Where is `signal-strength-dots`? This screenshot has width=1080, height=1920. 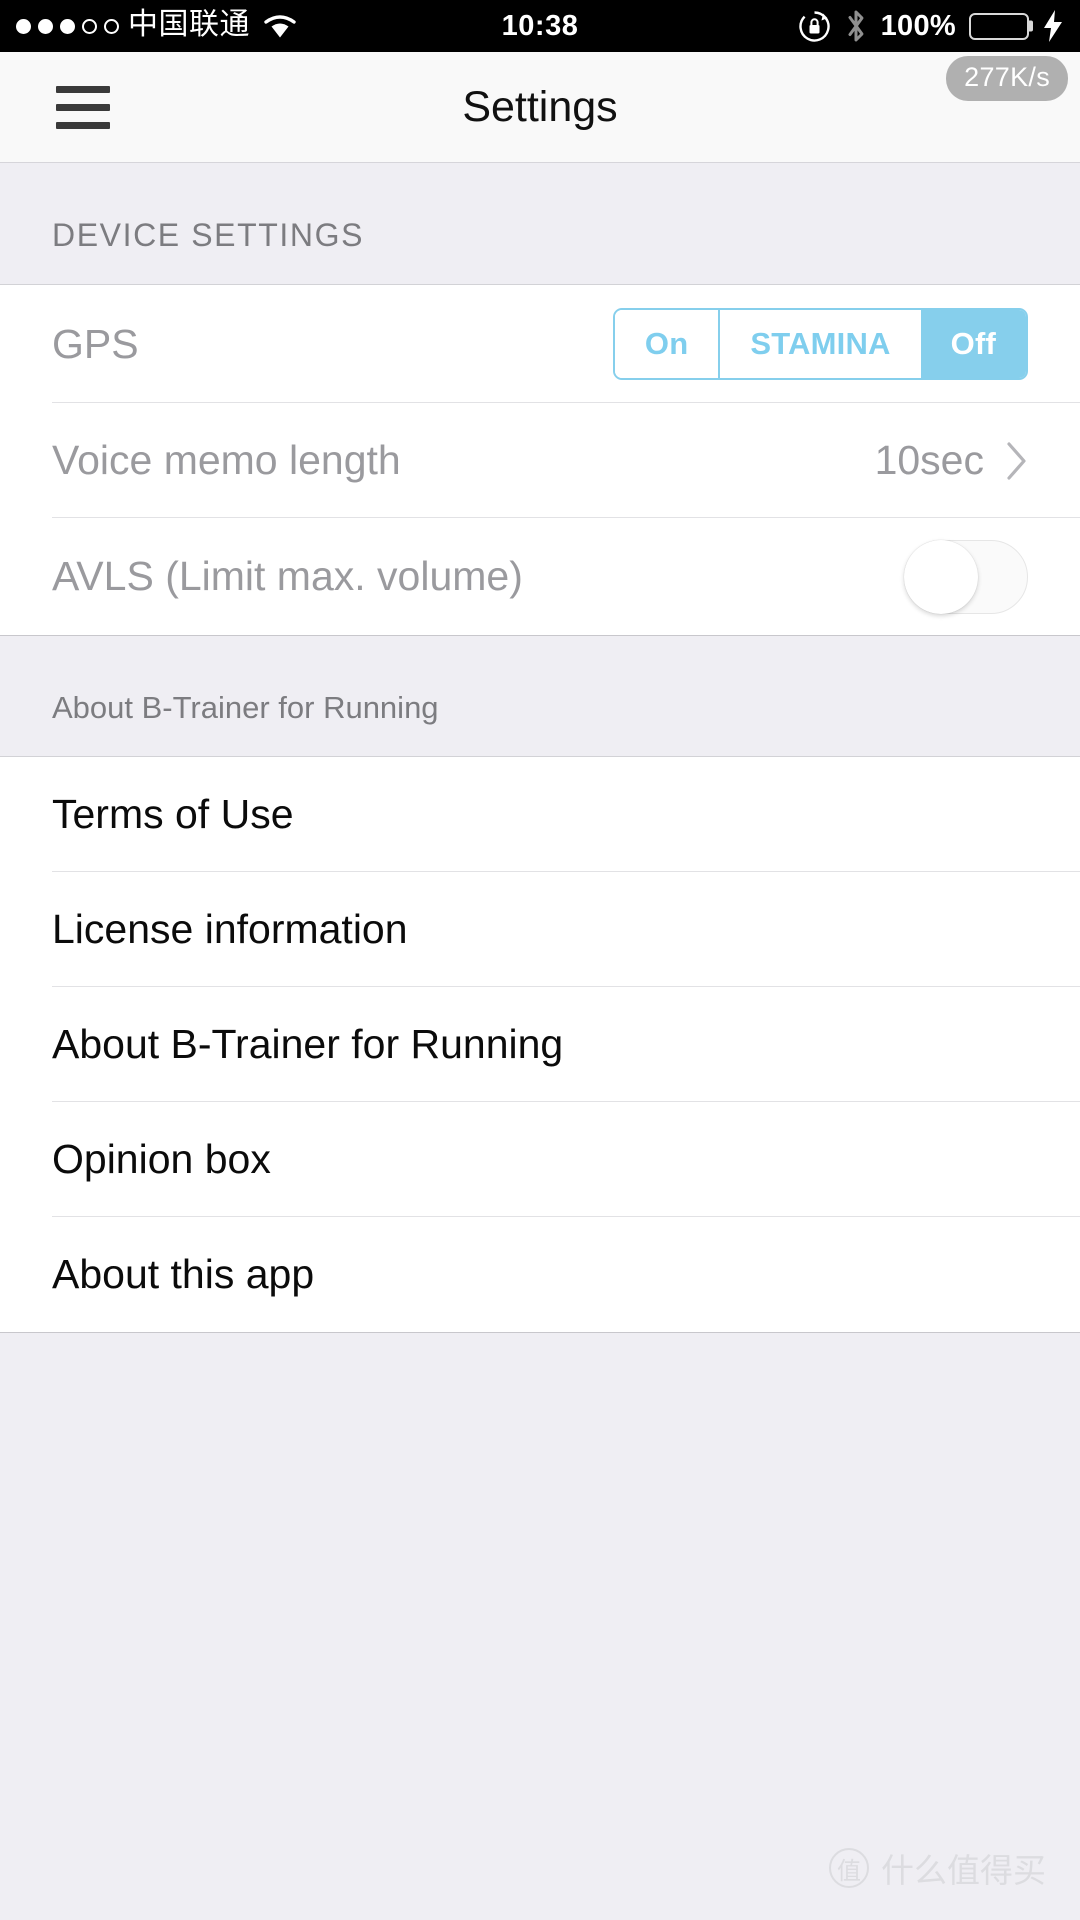
signal-strength-dots is located at coordinates (67, 26).